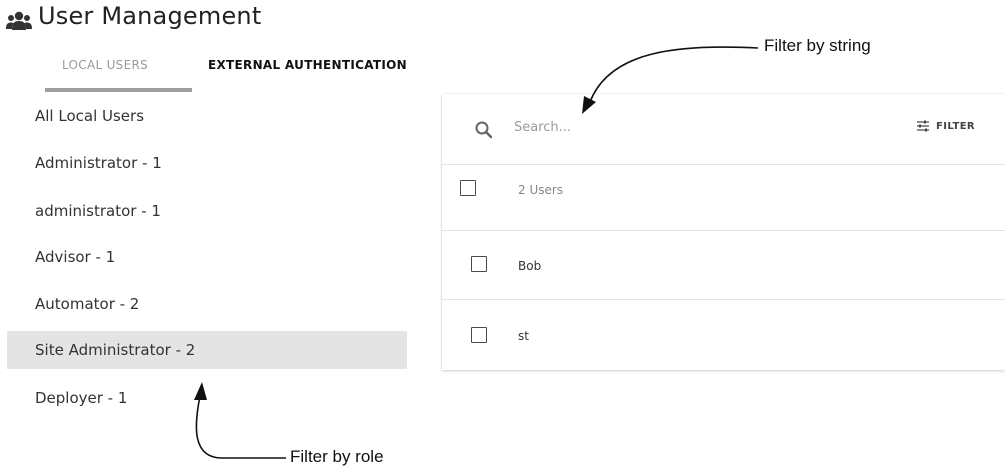 Image resolution: width=1005 pixels, height=472 pixels. I want to click on tab-external-authentication: EXTERNAL AUTHENTICATION, so click(307, 65).